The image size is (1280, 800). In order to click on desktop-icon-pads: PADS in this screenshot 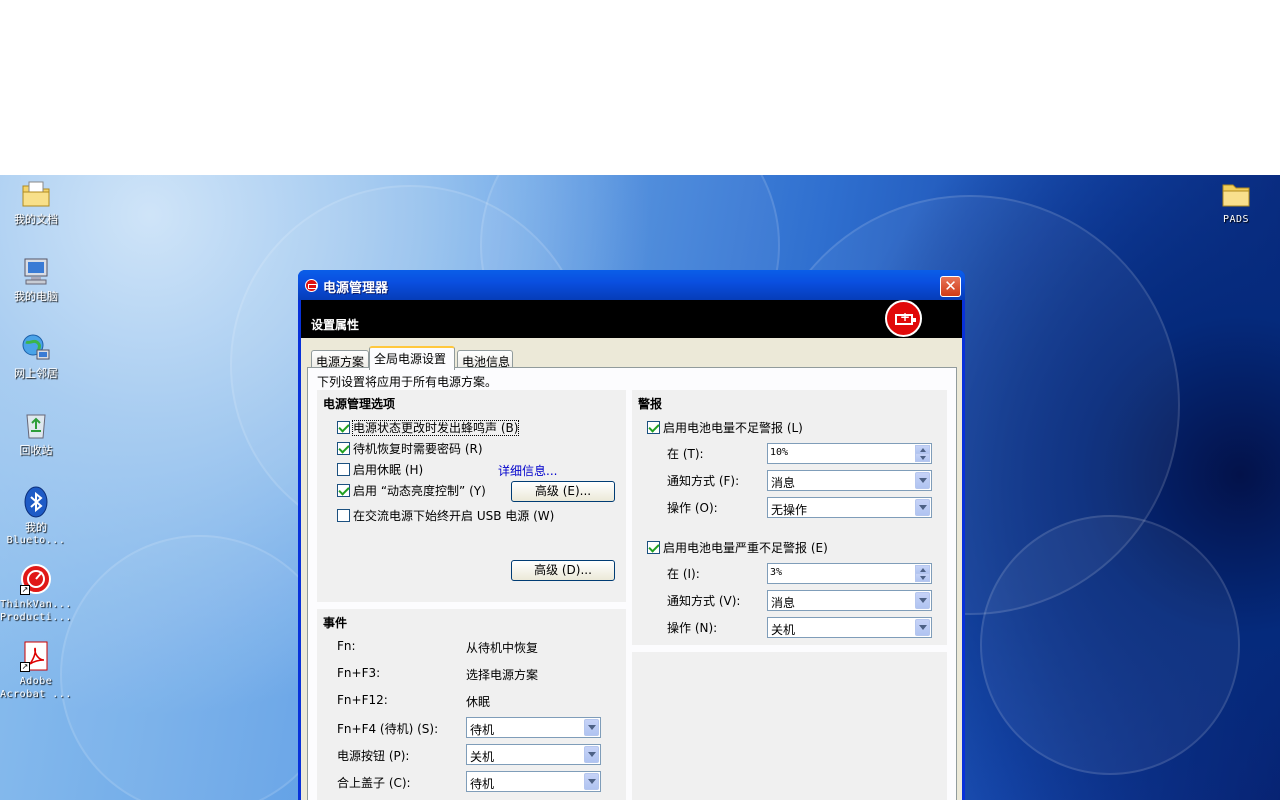, I will do `click(1236, 202)`.